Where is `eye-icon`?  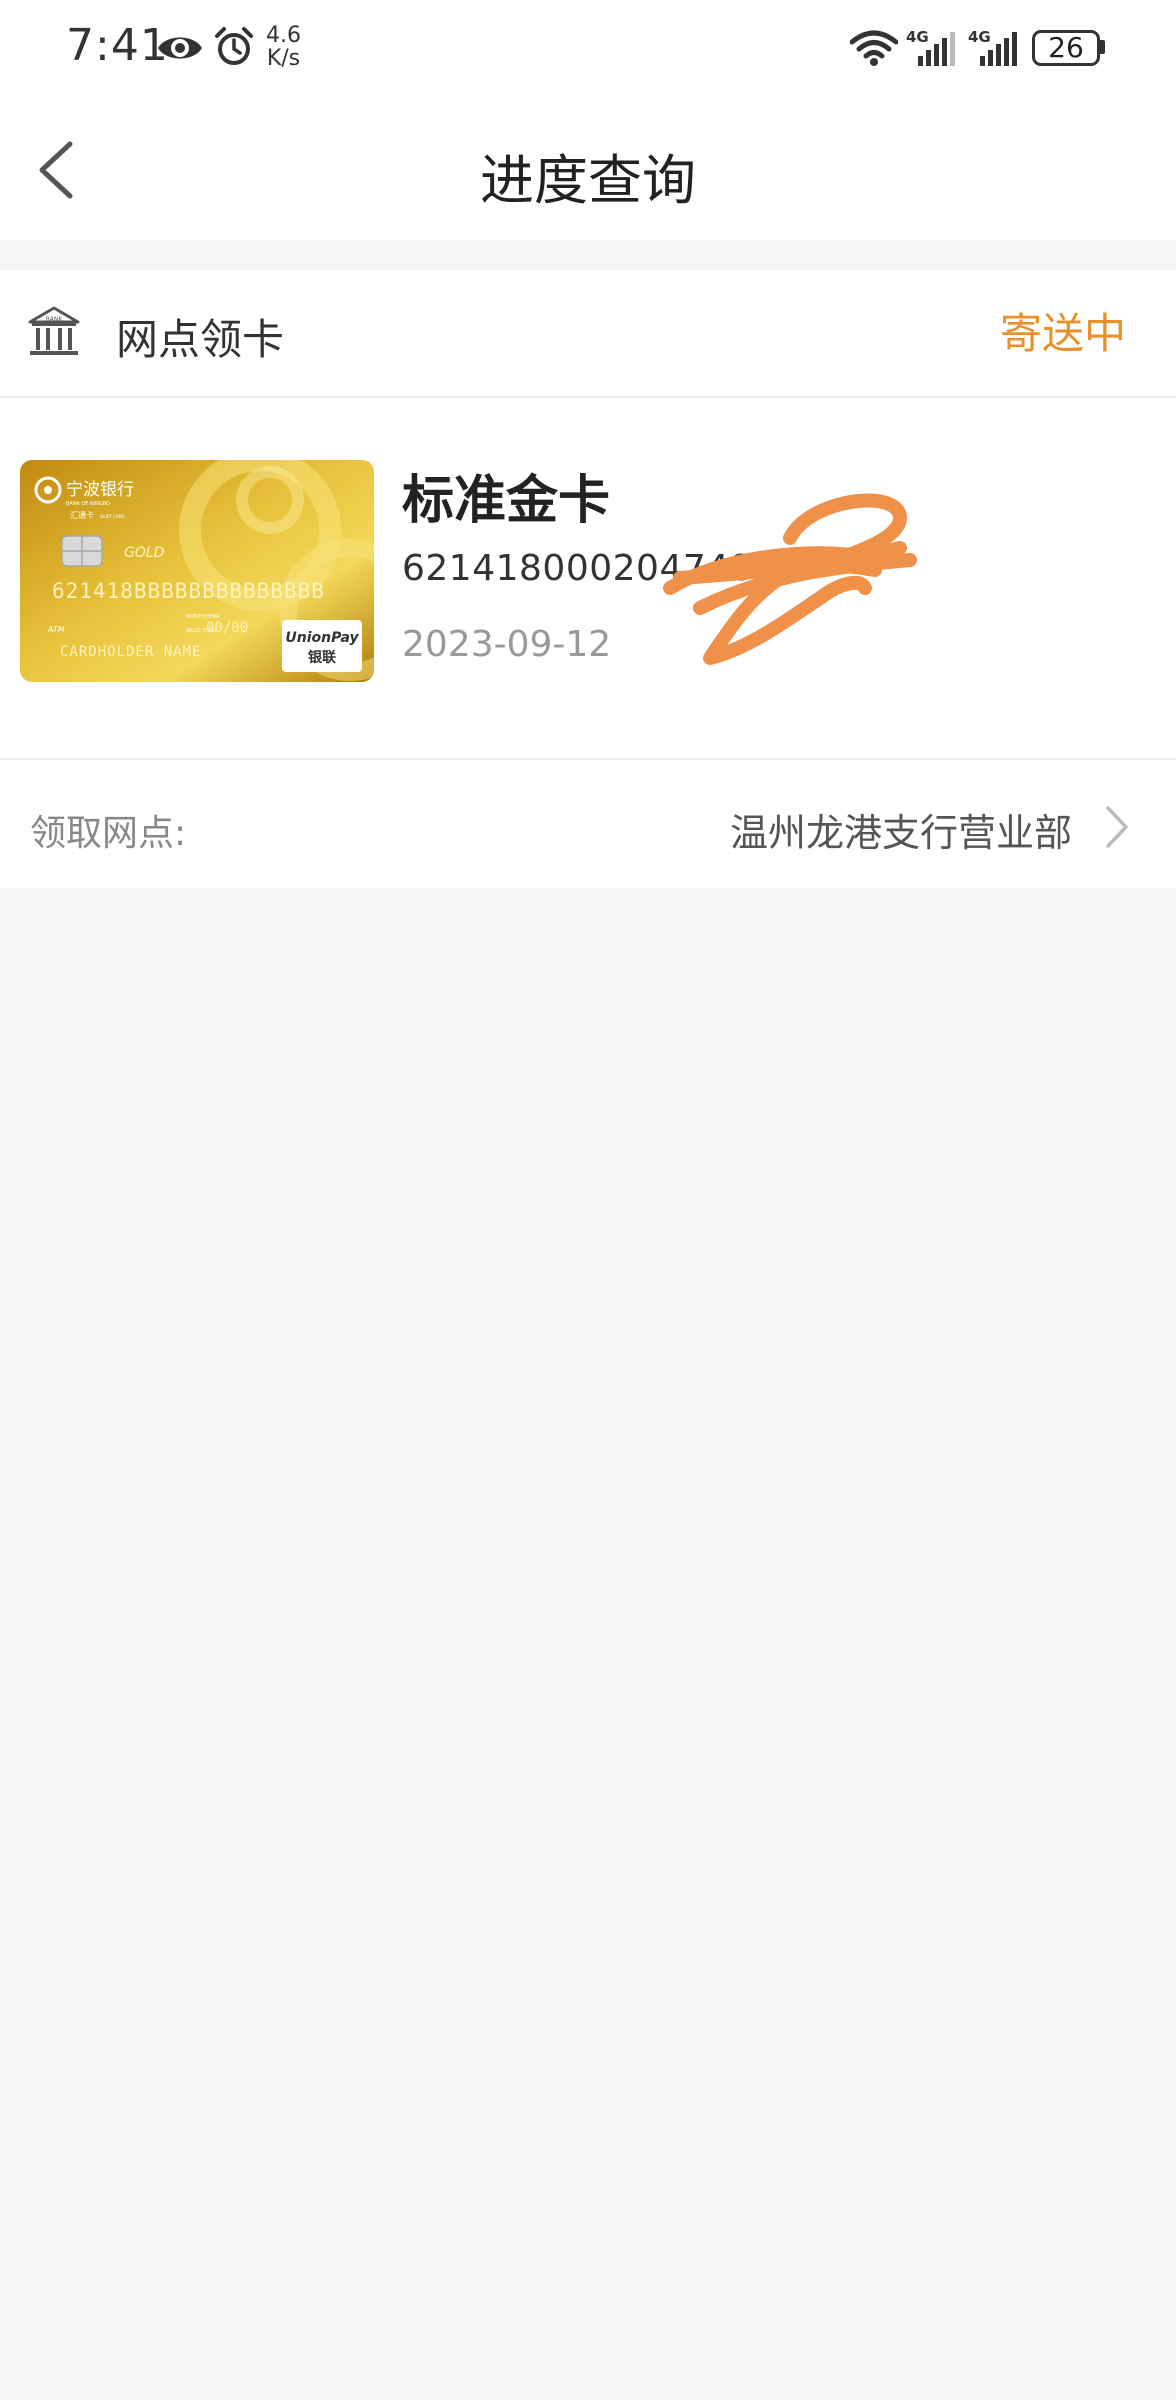 eye-icon is located at coordinates (180, 48).